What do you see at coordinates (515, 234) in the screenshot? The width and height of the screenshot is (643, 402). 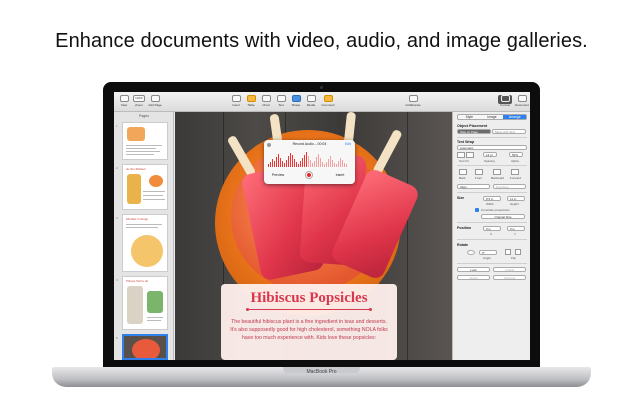 I see `y-label: Y` at bounding box center [515, 234].